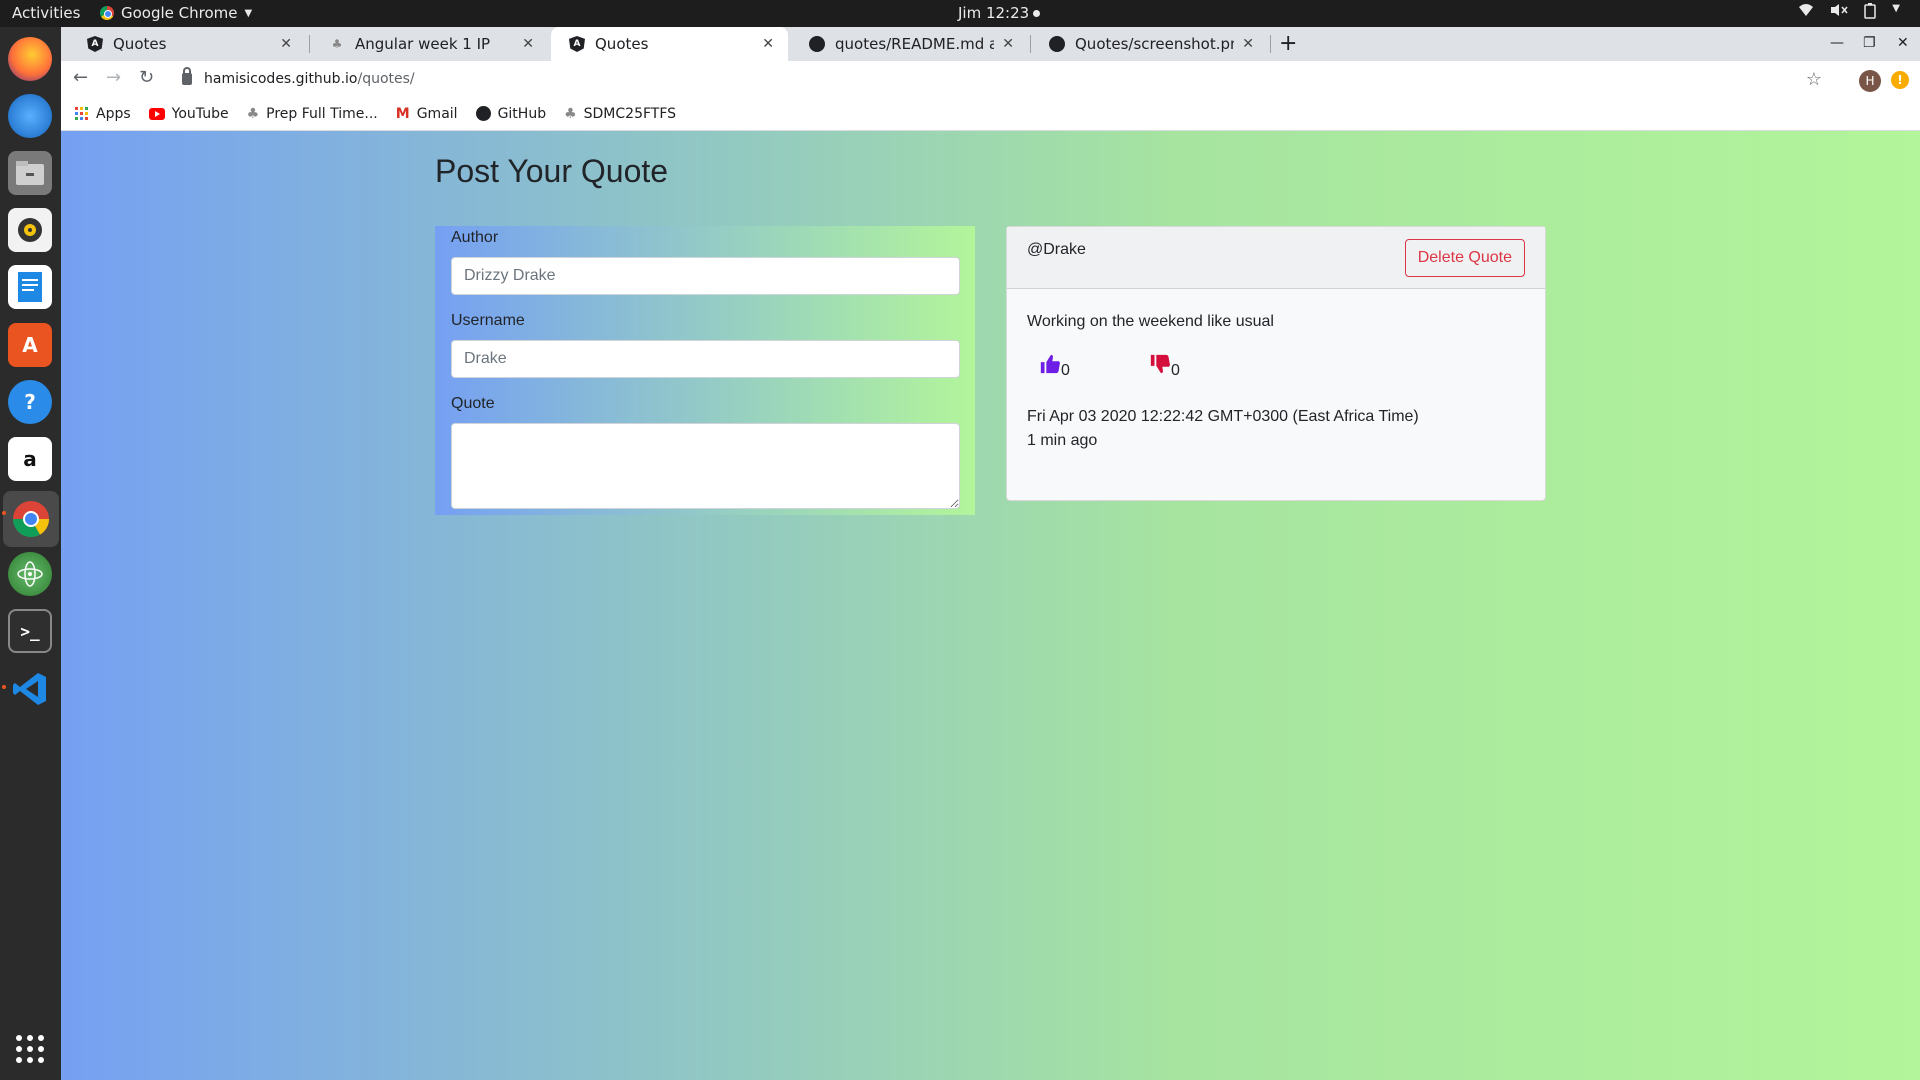 This screenshot has height=1080, width=1920. Describe the element at coordinates (510, 114) in the screenshot. I see `bookmark-github: GitHub` at that location.